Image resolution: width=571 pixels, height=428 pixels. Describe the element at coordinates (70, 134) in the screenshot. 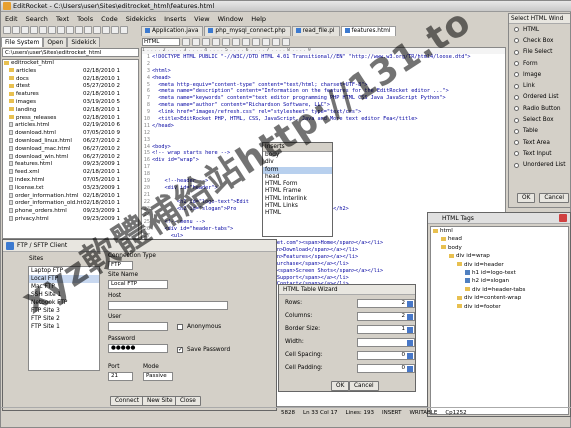

I see `file-row: download.html 07/05/2010 9` at that location.